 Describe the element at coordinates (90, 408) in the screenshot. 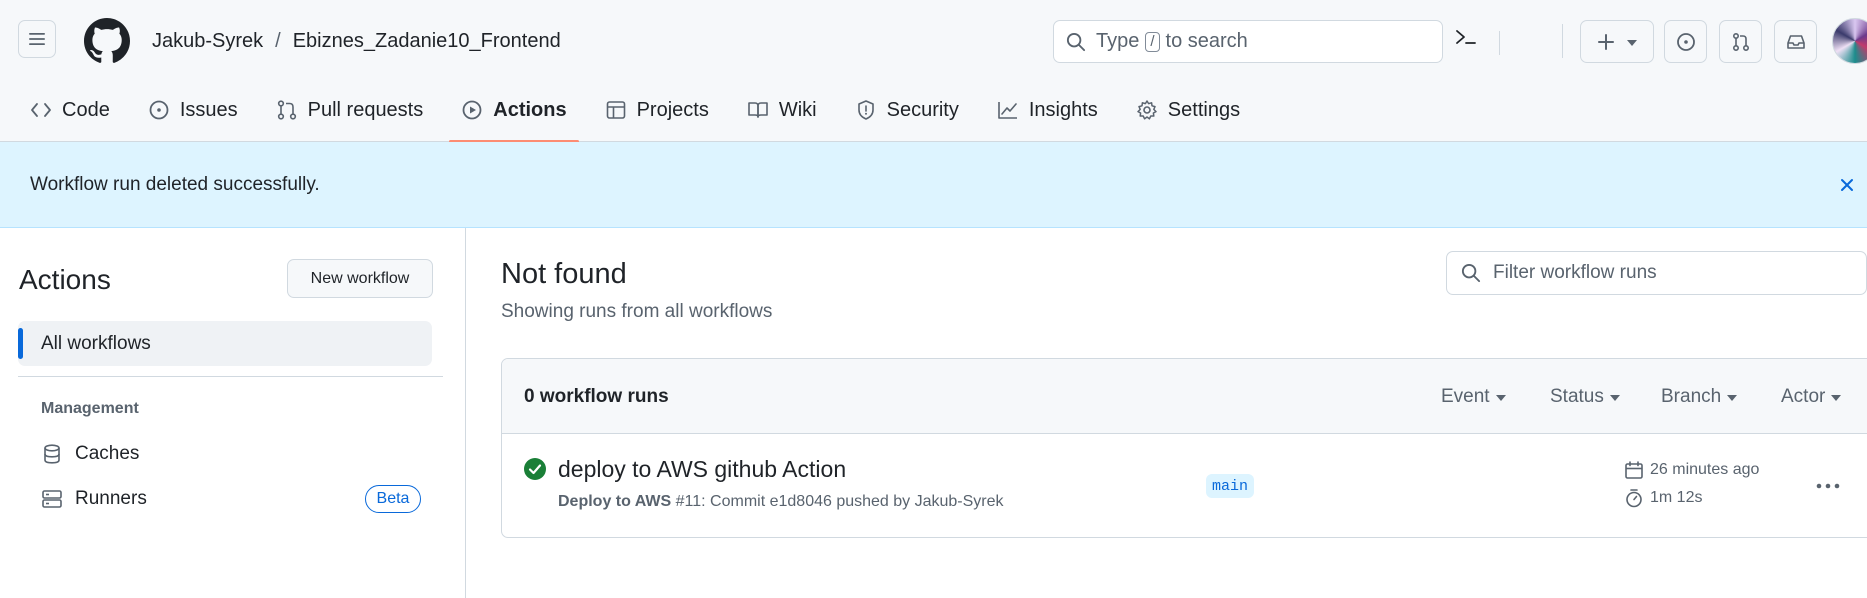

I see `management-heading: Management` at that location.